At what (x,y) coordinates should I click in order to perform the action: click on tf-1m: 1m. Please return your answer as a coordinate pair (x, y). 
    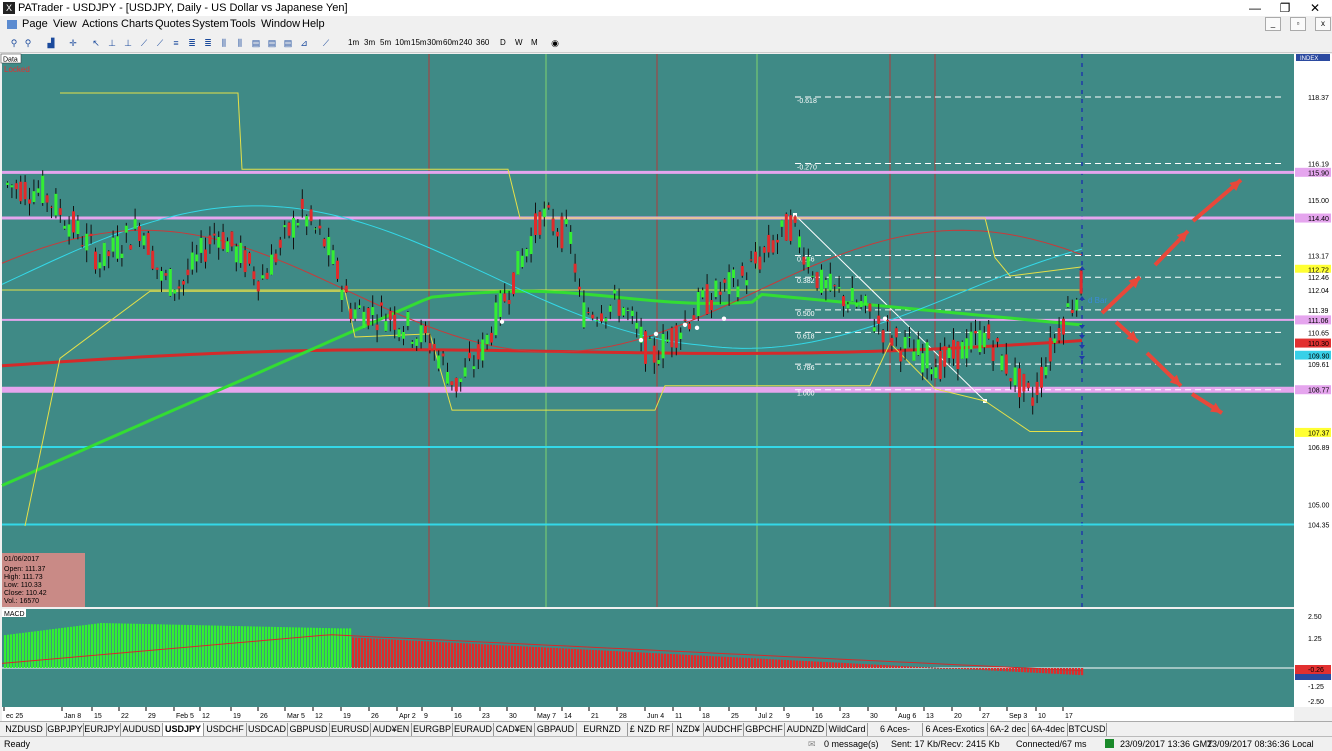
    Looking at the image, I should click on (353, 42).